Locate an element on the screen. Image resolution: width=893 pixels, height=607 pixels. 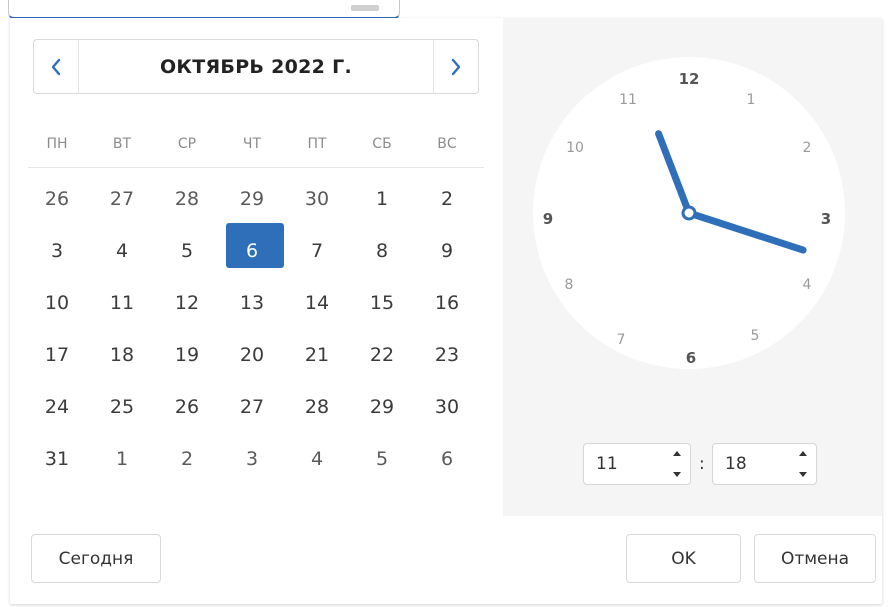
clock-hands is located at coordinates (731, 192).